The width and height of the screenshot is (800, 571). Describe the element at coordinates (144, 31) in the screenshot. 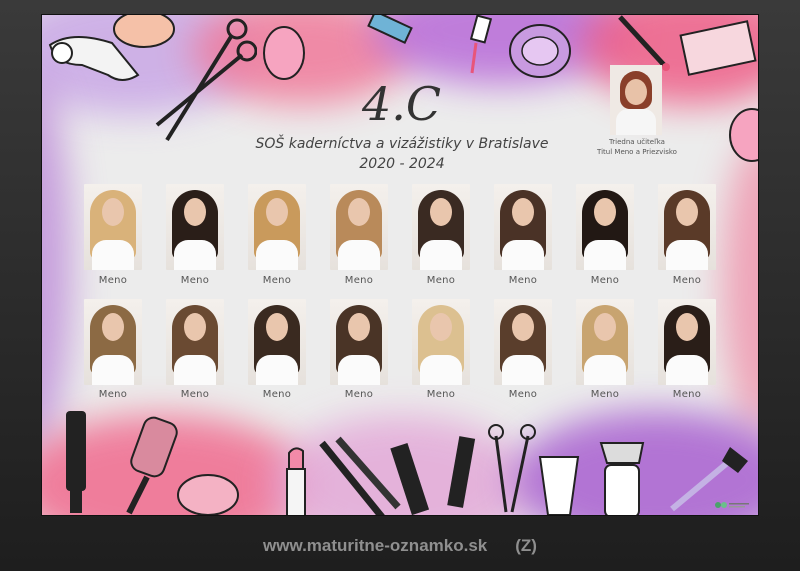

I see `compact-powder-icon` at that location.